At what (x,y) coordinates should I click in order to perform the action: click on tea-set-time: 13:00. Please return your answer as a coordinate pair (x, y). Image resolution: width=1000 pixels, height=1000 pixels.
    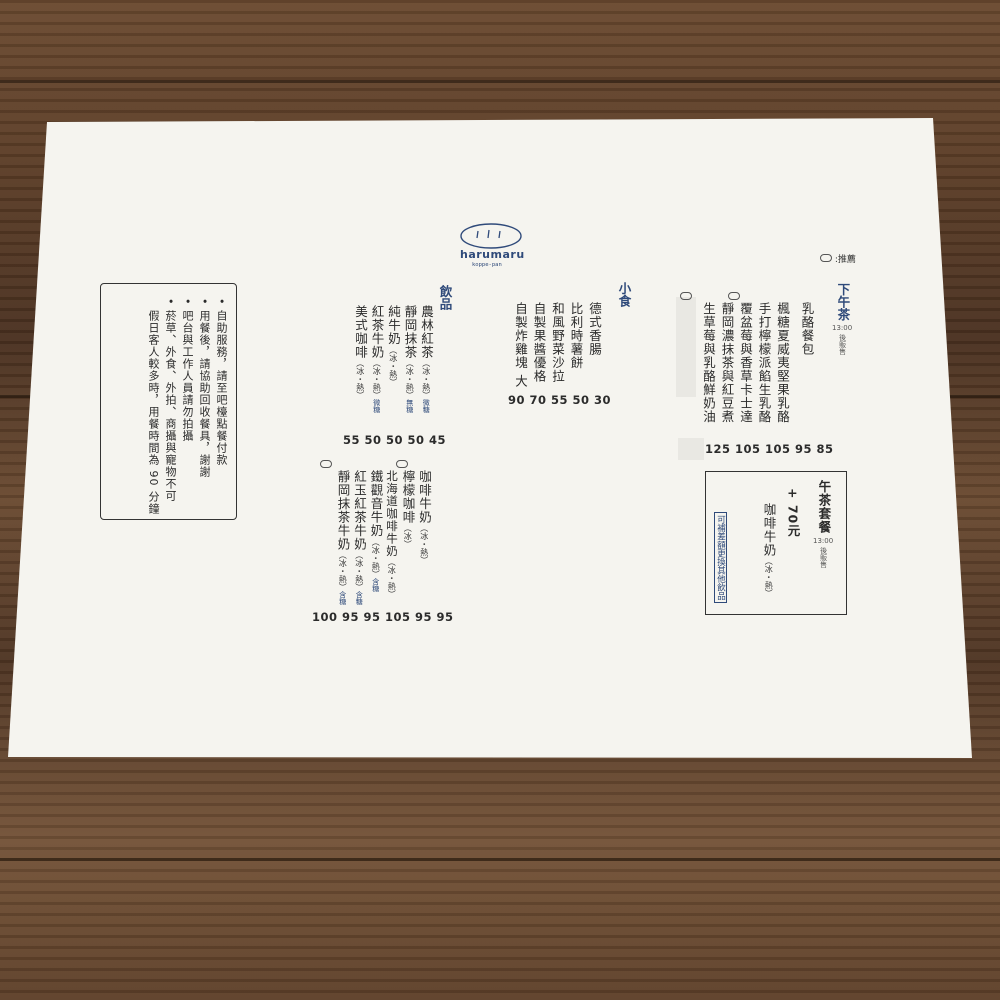
    Looking at the image, I should click on (823, 541).